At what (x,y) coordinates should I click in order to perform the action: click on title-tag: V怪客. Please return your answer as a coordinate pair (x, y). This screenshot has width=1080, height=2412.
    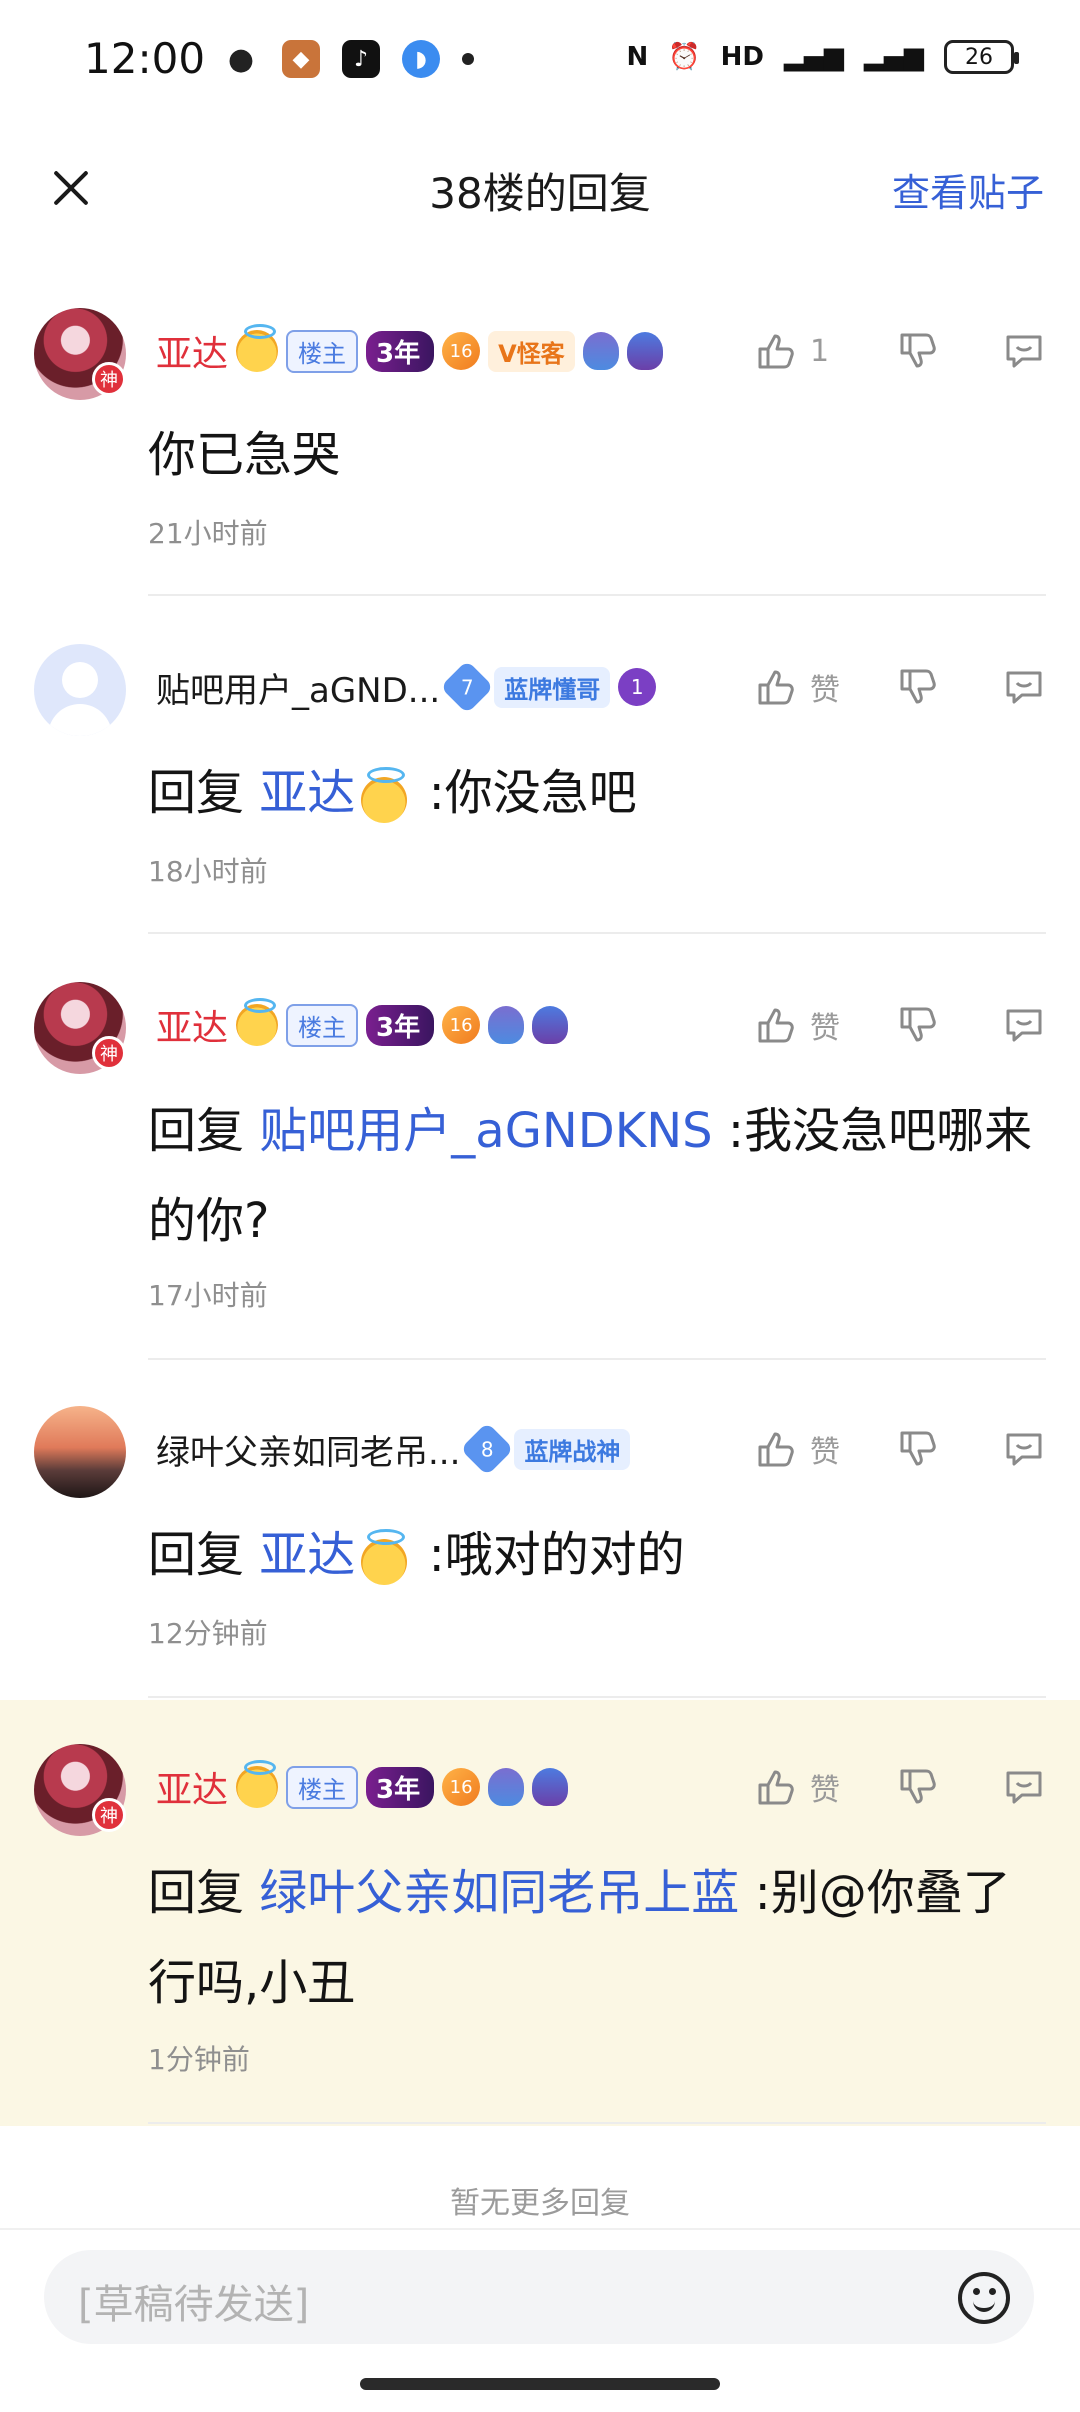
    Looking at the image, I should click on (531, 351).